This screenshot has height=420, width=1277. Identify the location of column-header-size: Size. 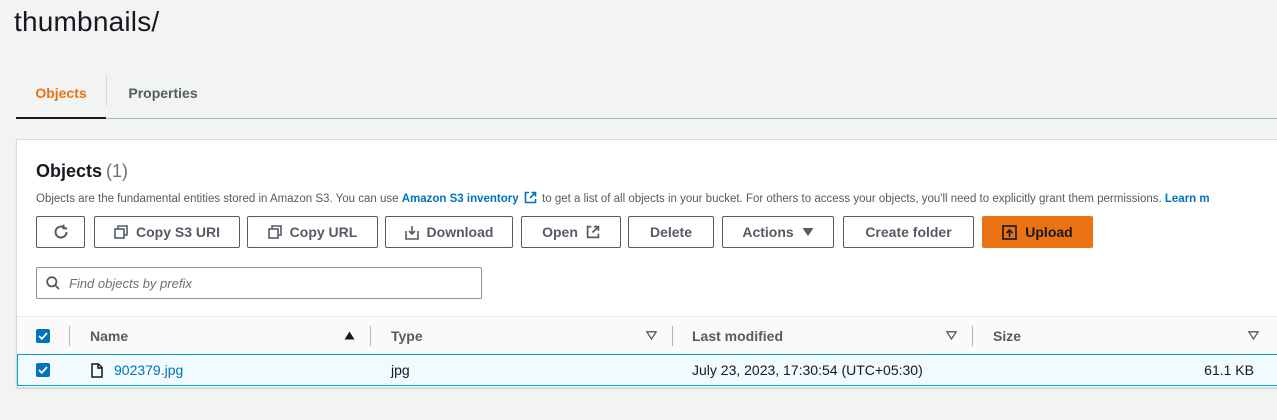
(1007, 335).